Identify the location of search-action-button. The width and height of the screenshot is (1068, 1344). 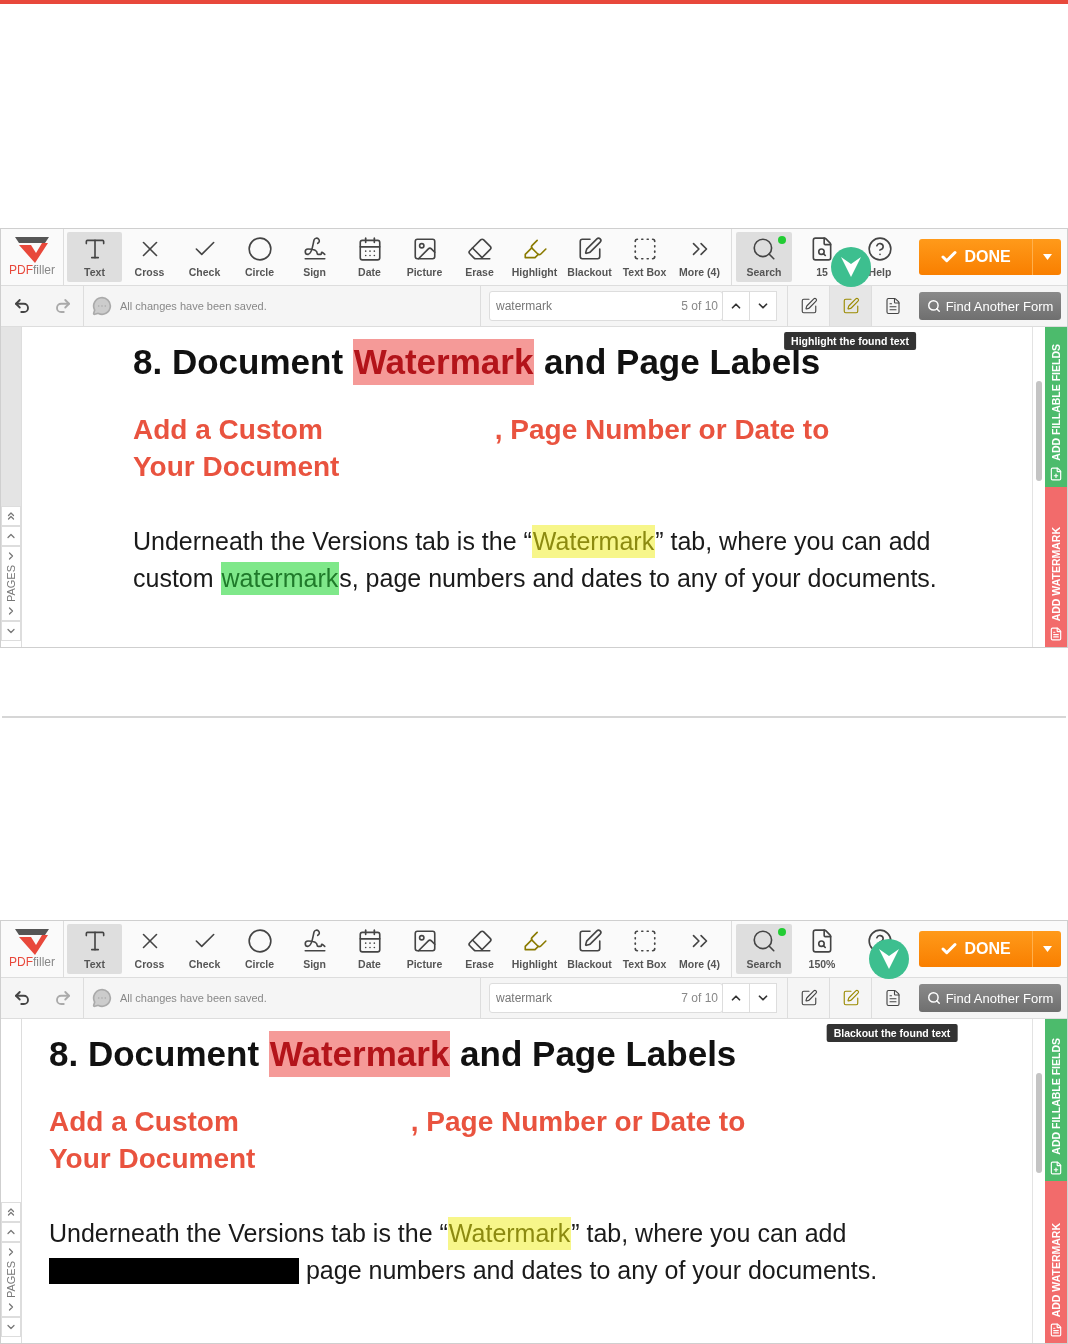
(850, 306).